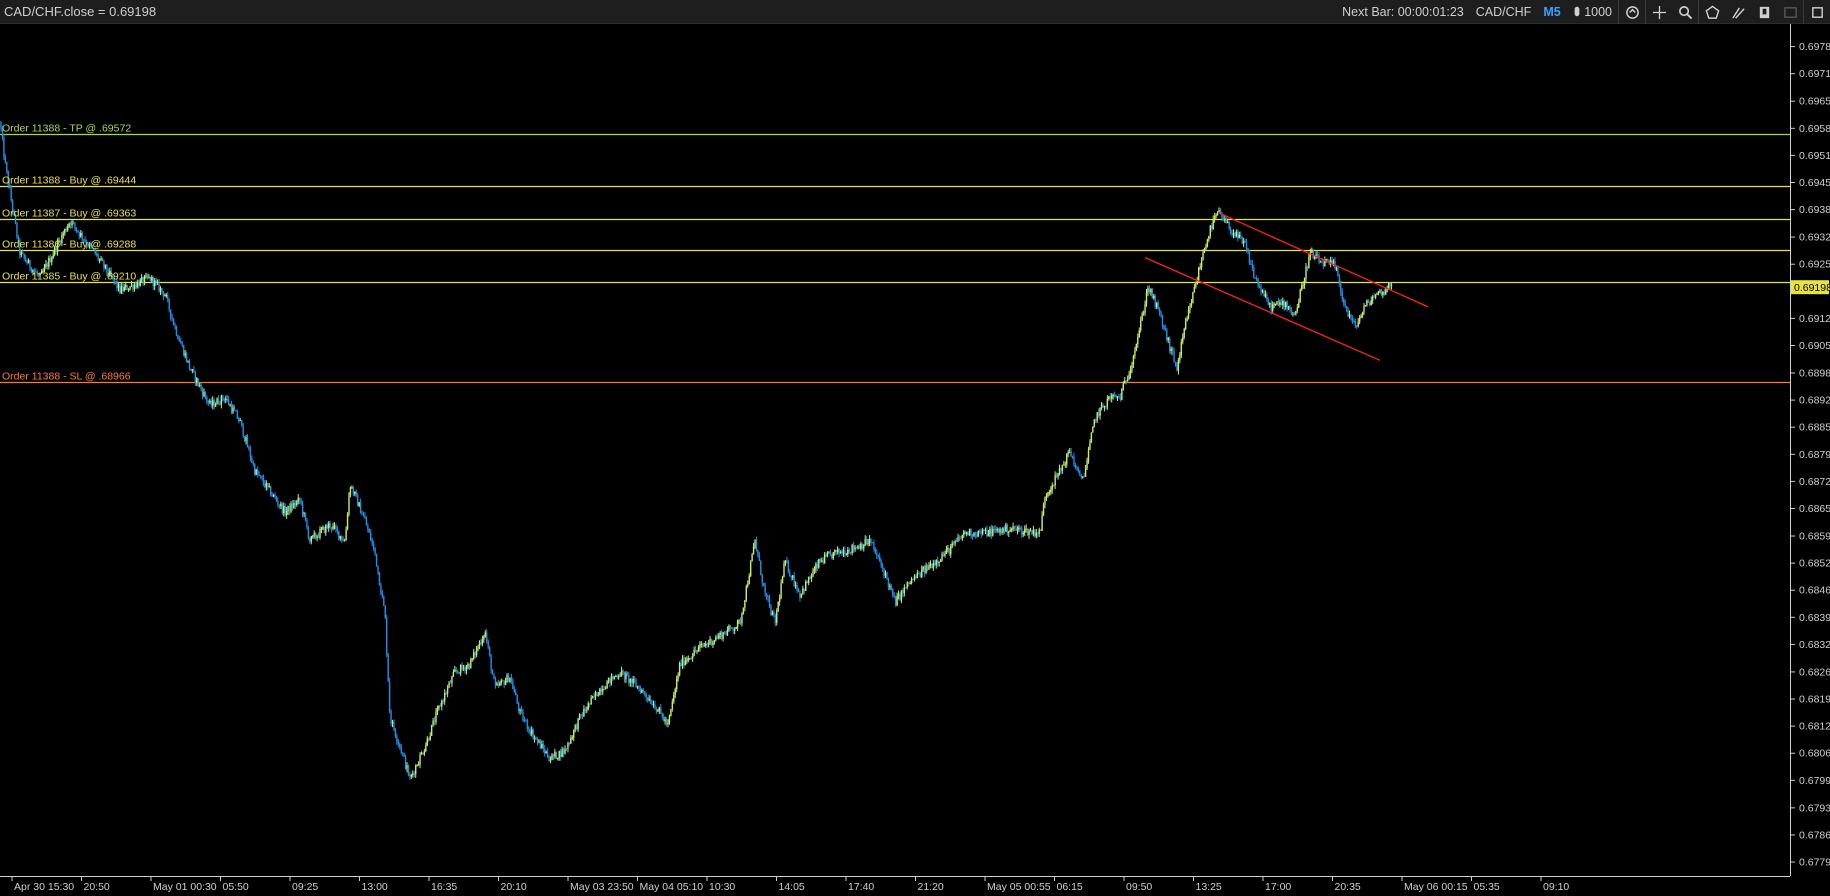 The image size is (1830, 896). Describe the element at coordinates (44, 887) in the screenshot. I see `time-tick-label: Apr 30 15:30` at that location.